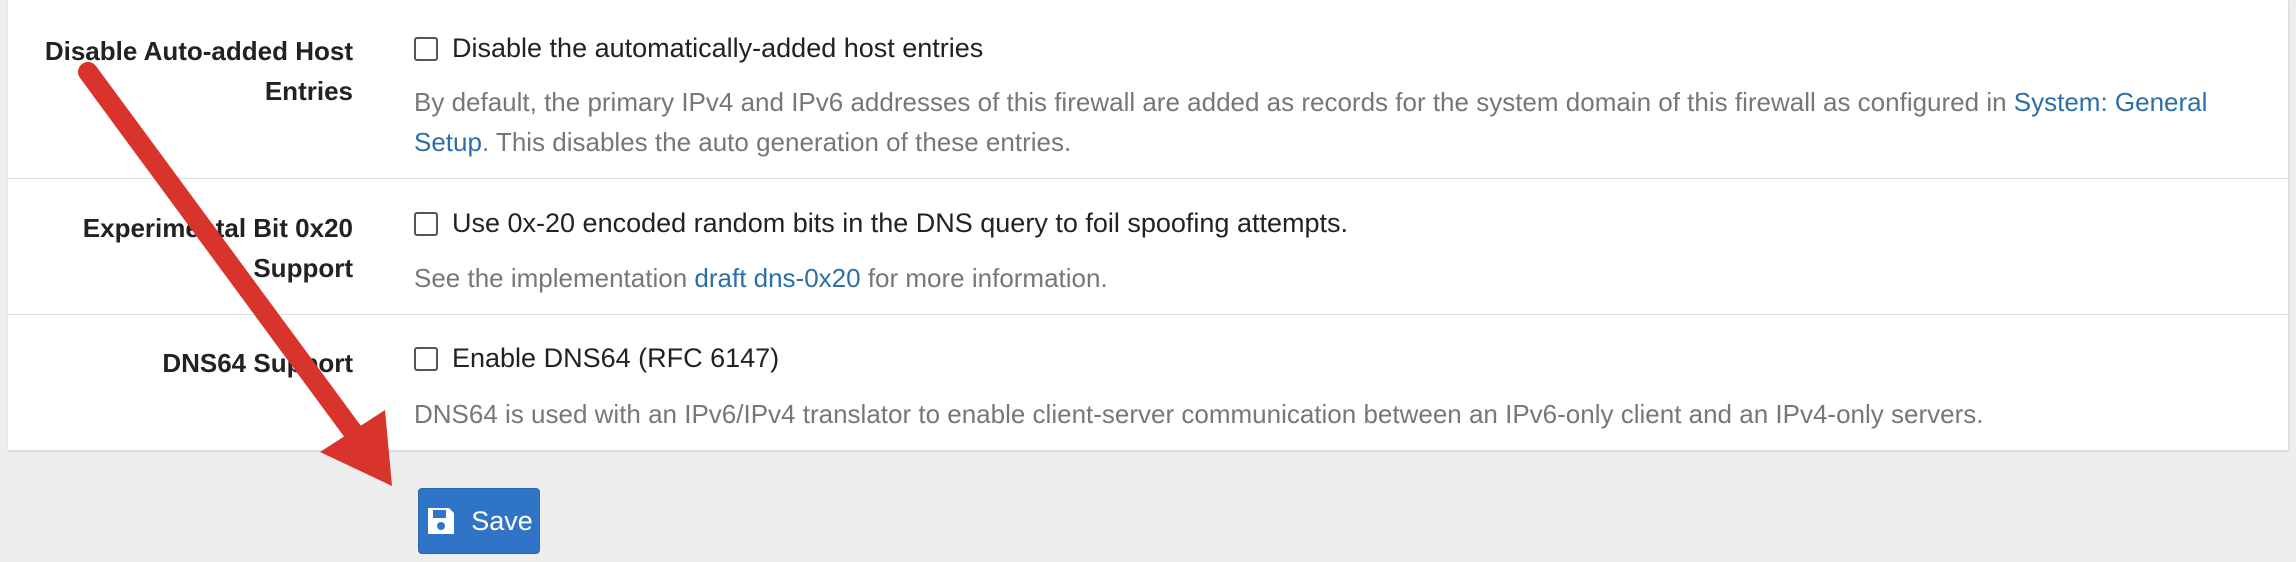  I want to click on floppy-disk-icon, so click(441, 521).